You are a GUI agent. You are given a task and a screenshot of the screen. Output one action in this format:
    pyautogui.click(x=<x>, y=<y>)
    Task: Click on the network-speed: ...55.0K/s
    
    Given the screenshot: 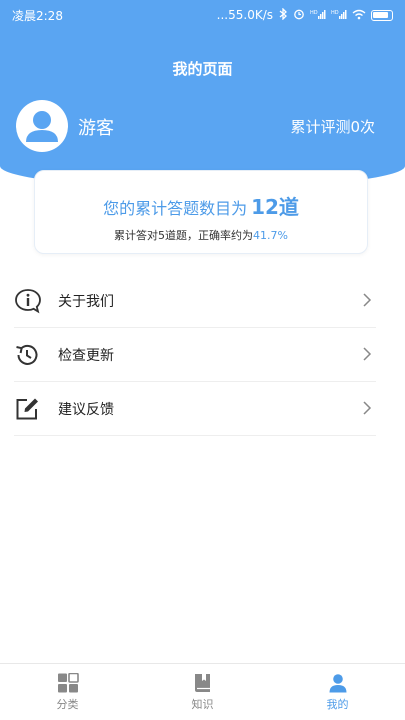 What is the action you would take?
    pyautogui.click(x=244, y=15)
    